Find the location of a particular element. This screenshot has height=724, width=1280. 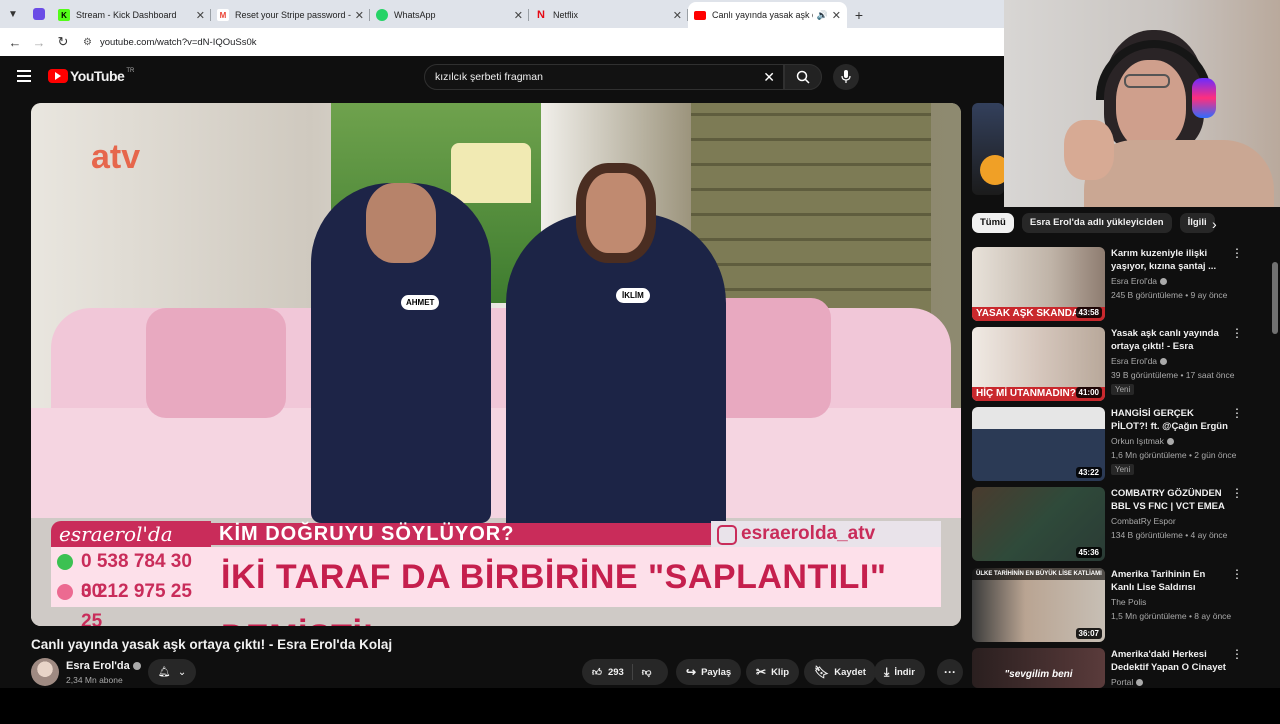

bell-icon: 🔔︎ is located at coordinates (164, 672).